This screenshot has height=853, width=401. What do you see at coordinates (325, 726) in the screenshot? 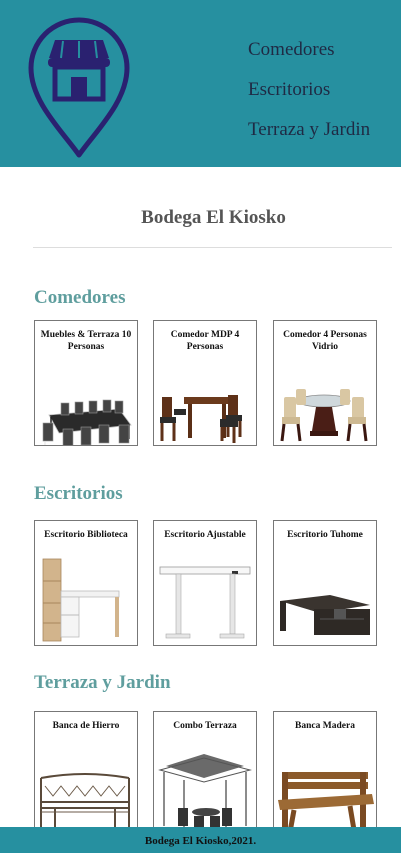
I see `product-title: Banca Madera` at bounding box center [325, 726].